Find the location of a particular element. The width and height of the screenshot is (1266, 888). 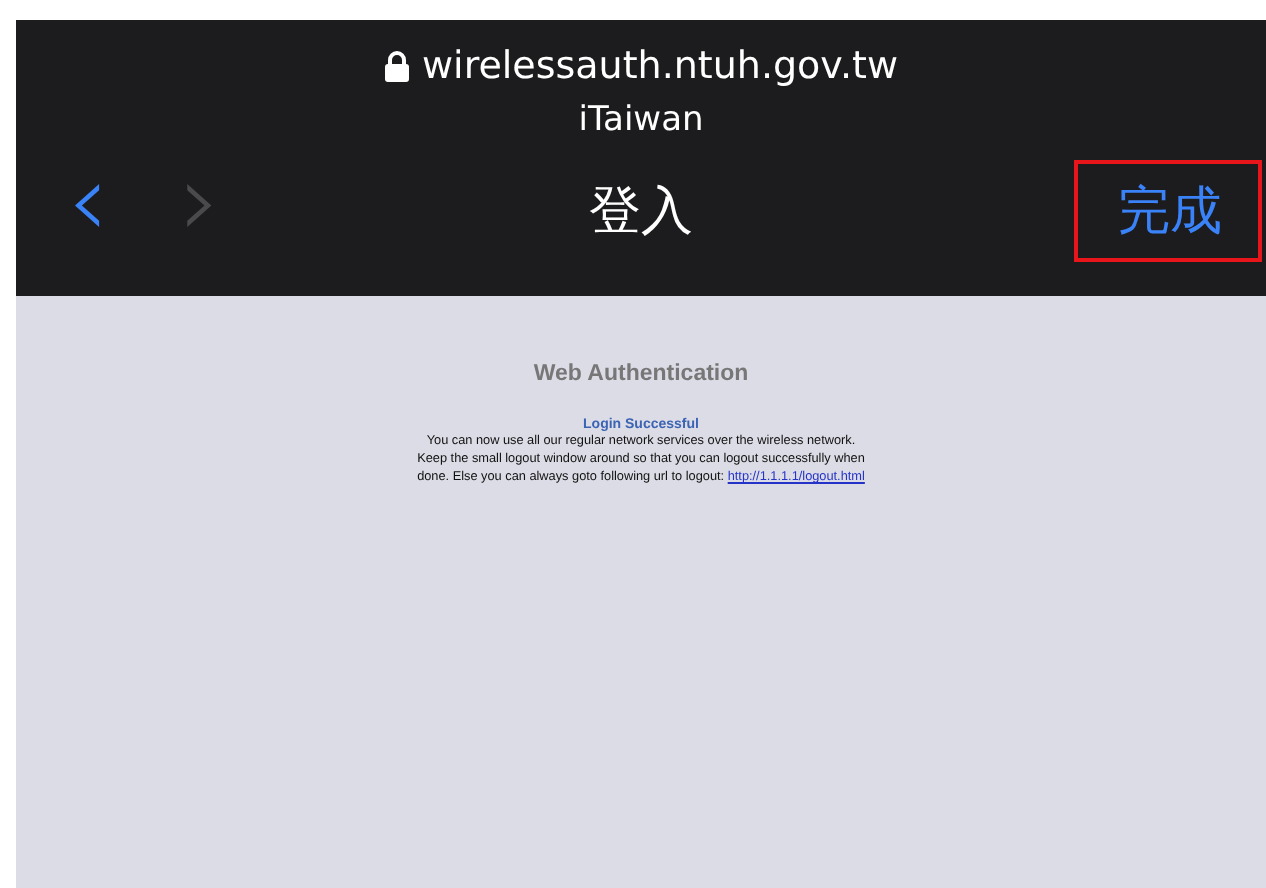

page-url: wirelessauth.ntuh.gov.tw is located at coordinates (660, 66).